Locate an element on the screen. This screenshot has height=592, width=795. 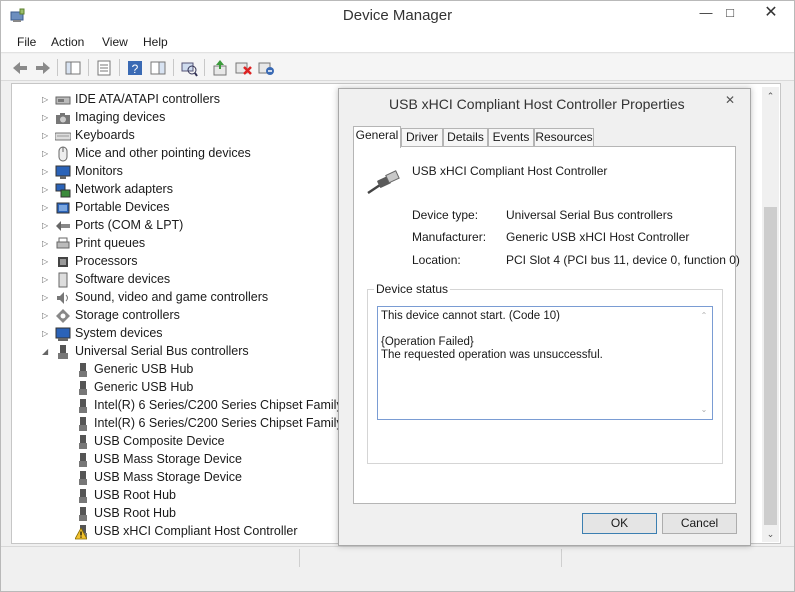
uninstall-icon is located at coordinates (243, 68).